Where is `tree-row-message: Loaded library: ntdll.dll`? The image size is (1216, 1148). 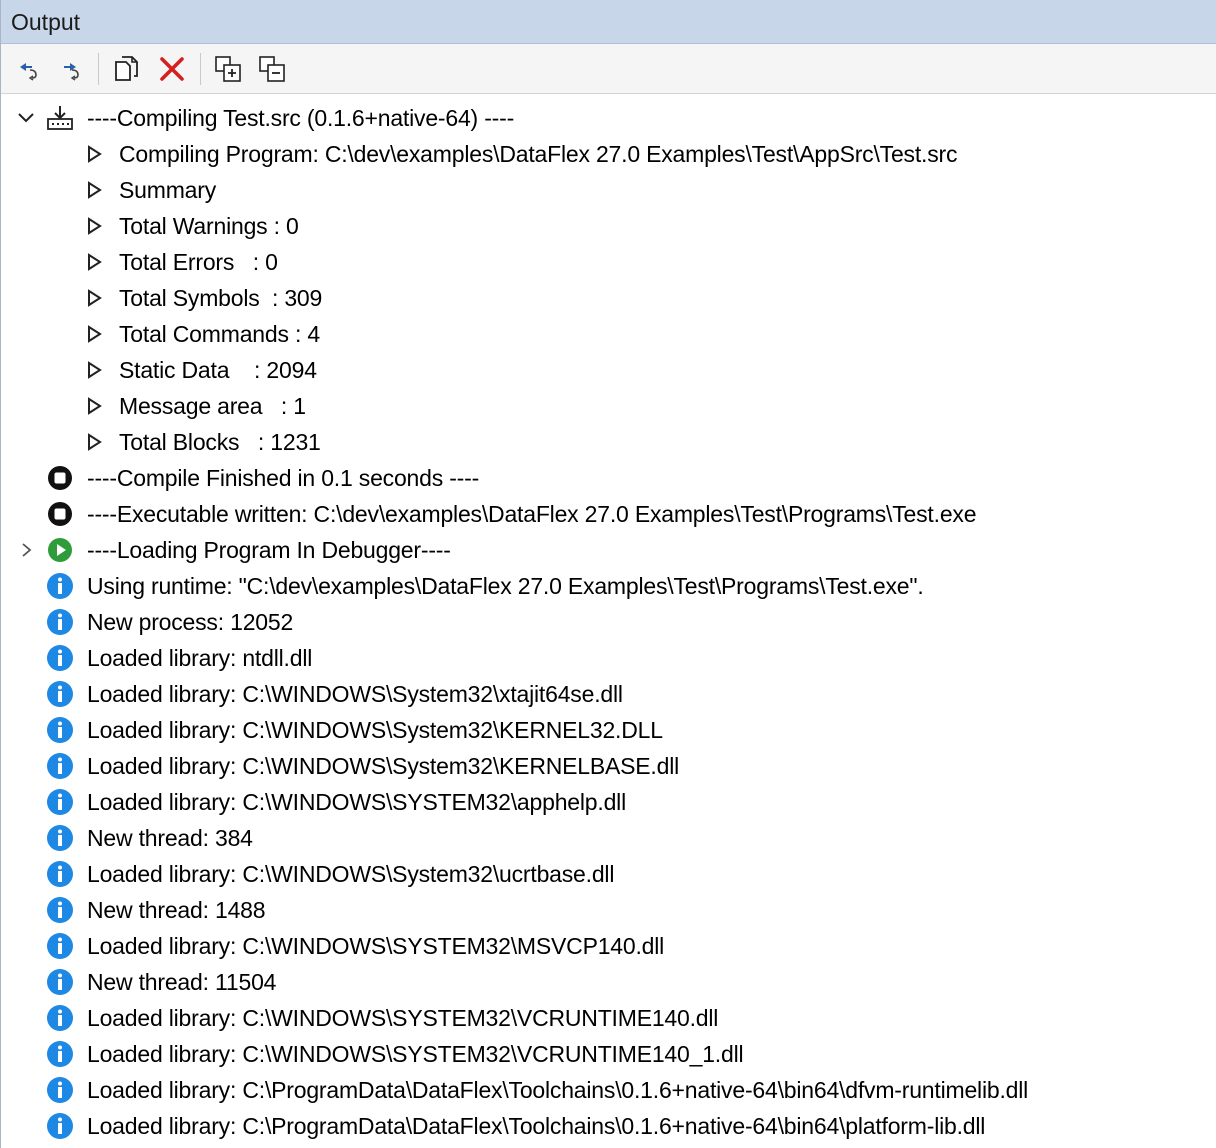
tree-row-message: Loaded library: ntdll.dll is located at coordinates (608, 658).